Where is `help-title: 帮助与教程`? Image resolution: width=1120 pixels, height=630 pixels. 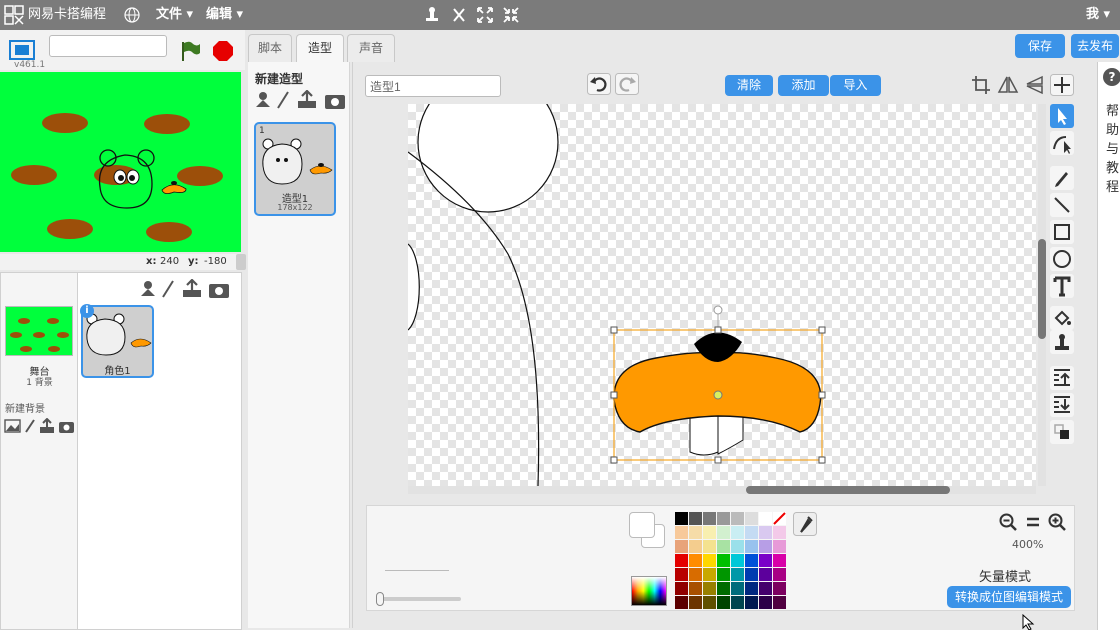 help-title: 帮助与教程 is located at coordinates (1113, 149).